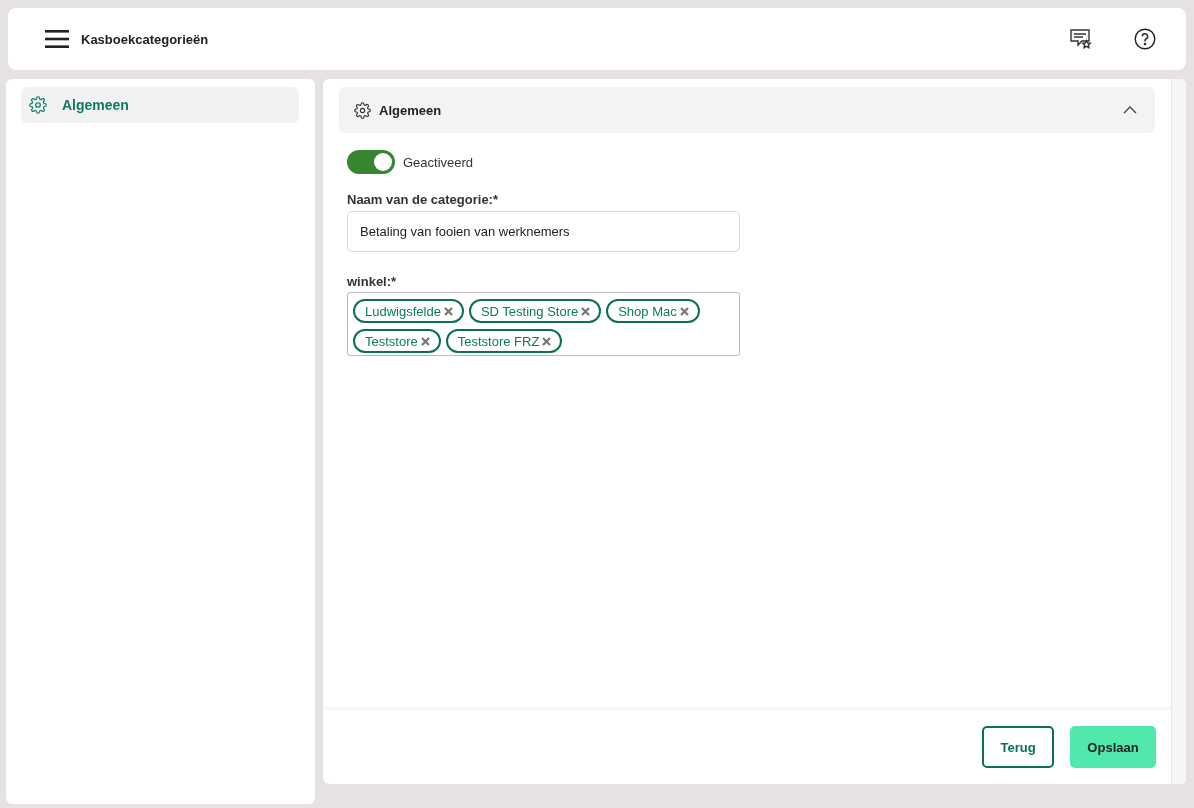 The width and height of the screenshot is (1194, 808). What do you see at coordinates (529, 311) in the screenshot?
I see `tag-label: SD Testing Store` at bounding box center [529, 311].